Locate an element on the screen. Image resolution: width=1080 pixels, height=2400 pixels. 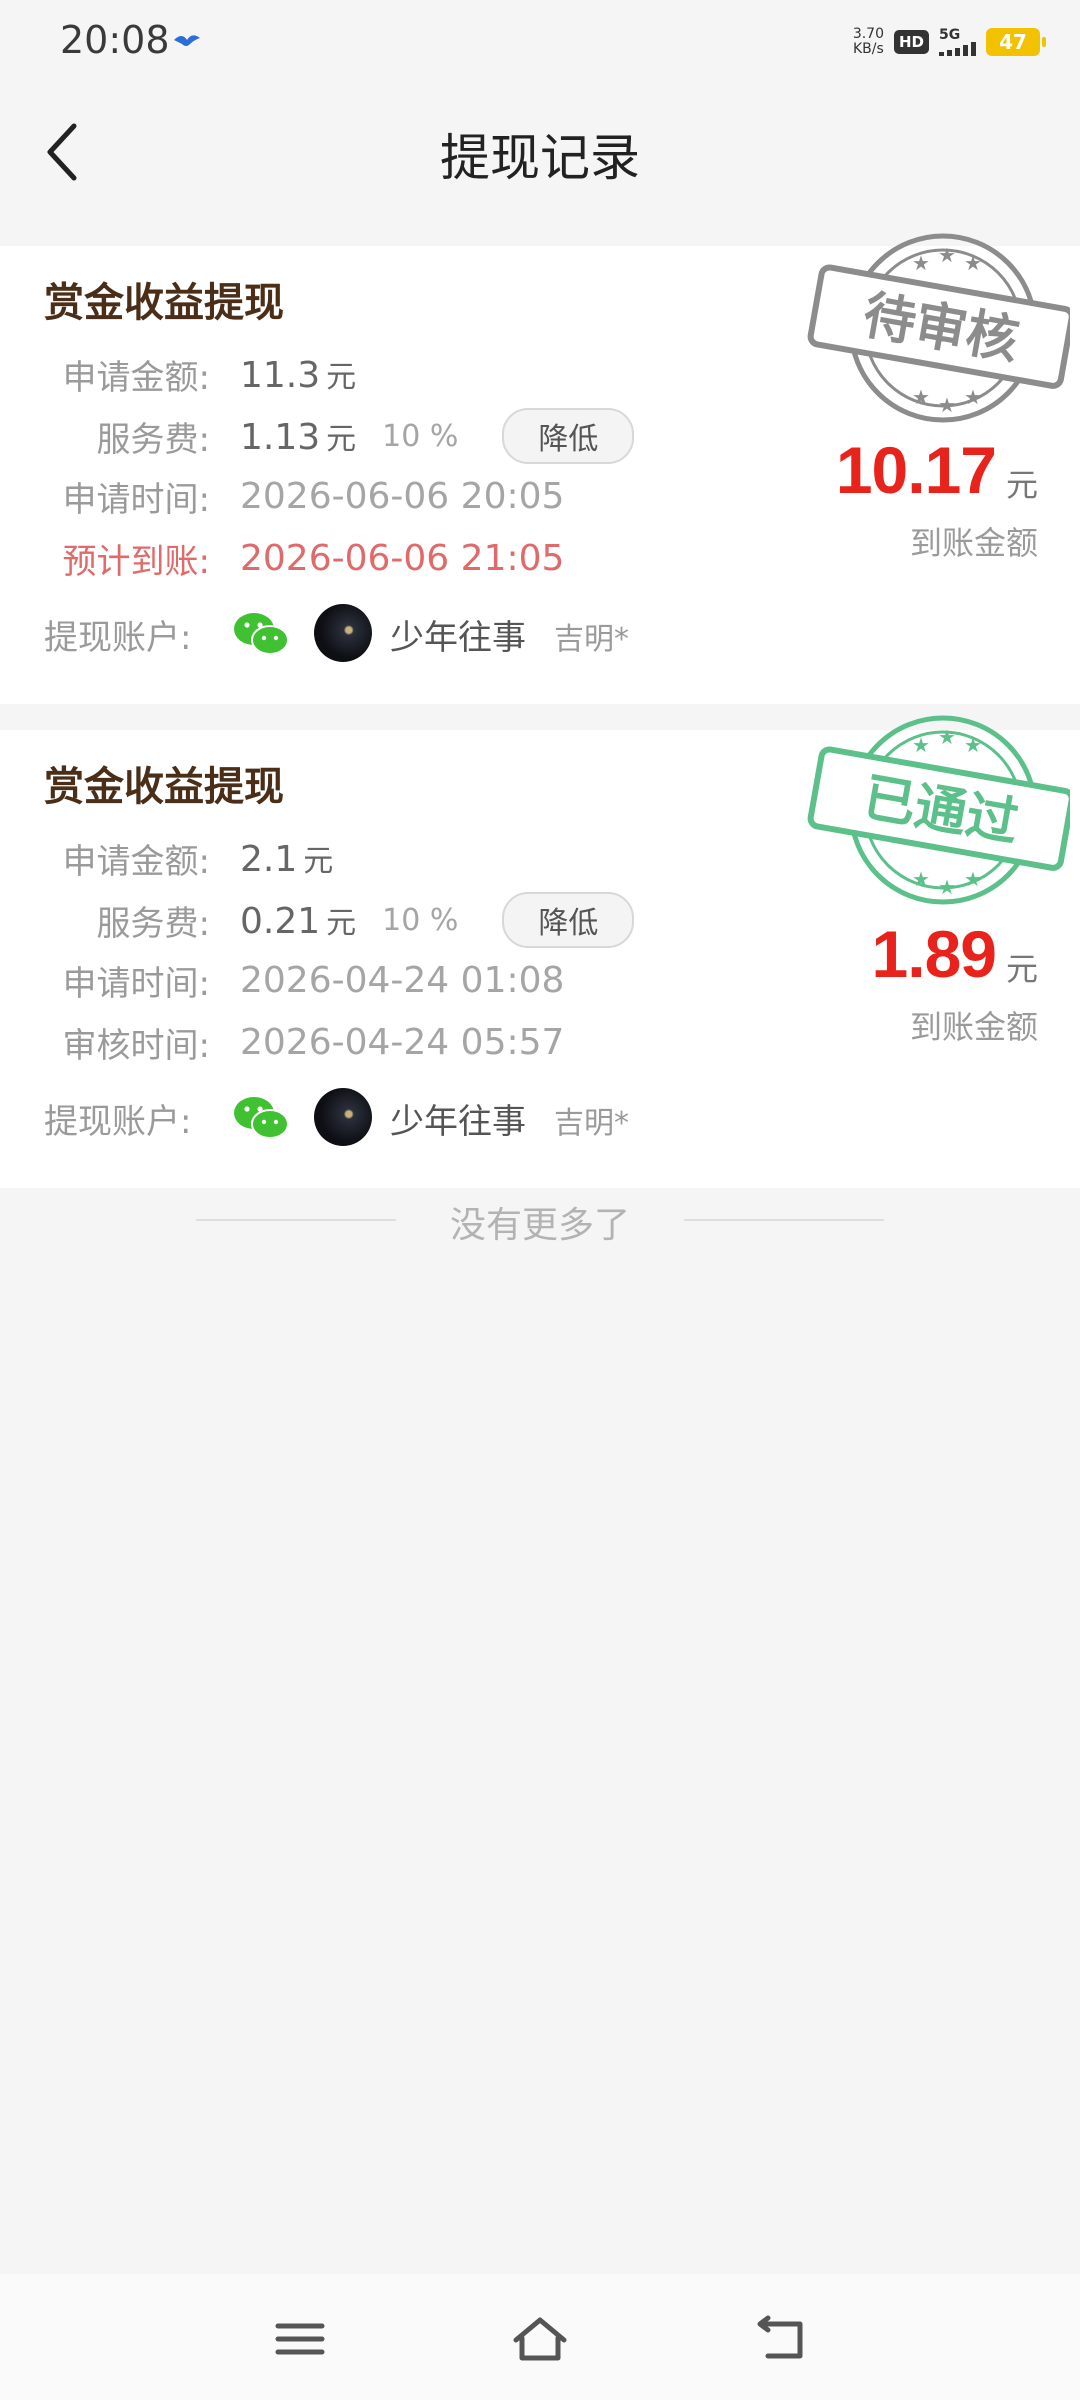
expected-arrival-time: 2026-06-06 21:05 is located at coordinates (402, 558).